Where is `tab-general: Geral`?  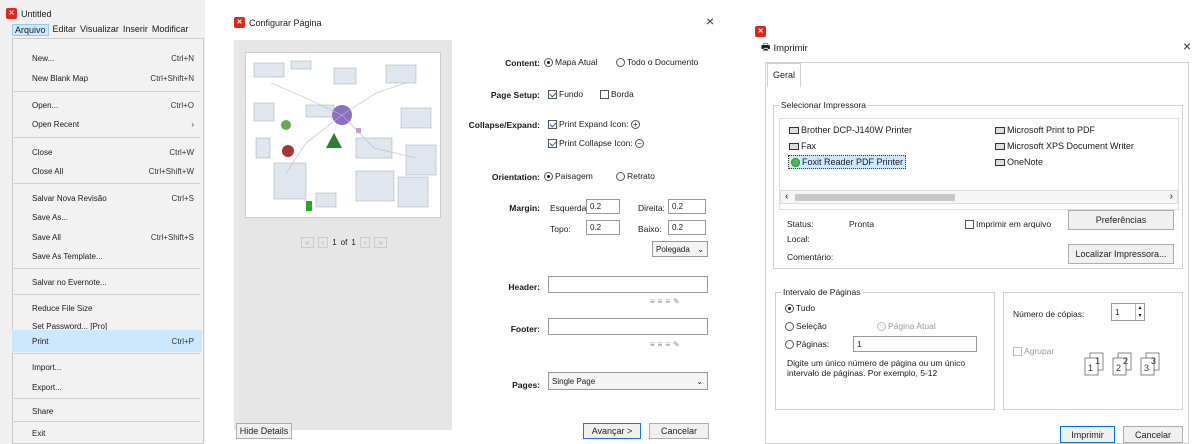 tab-general: Geral is located at coordinates (784, 75).